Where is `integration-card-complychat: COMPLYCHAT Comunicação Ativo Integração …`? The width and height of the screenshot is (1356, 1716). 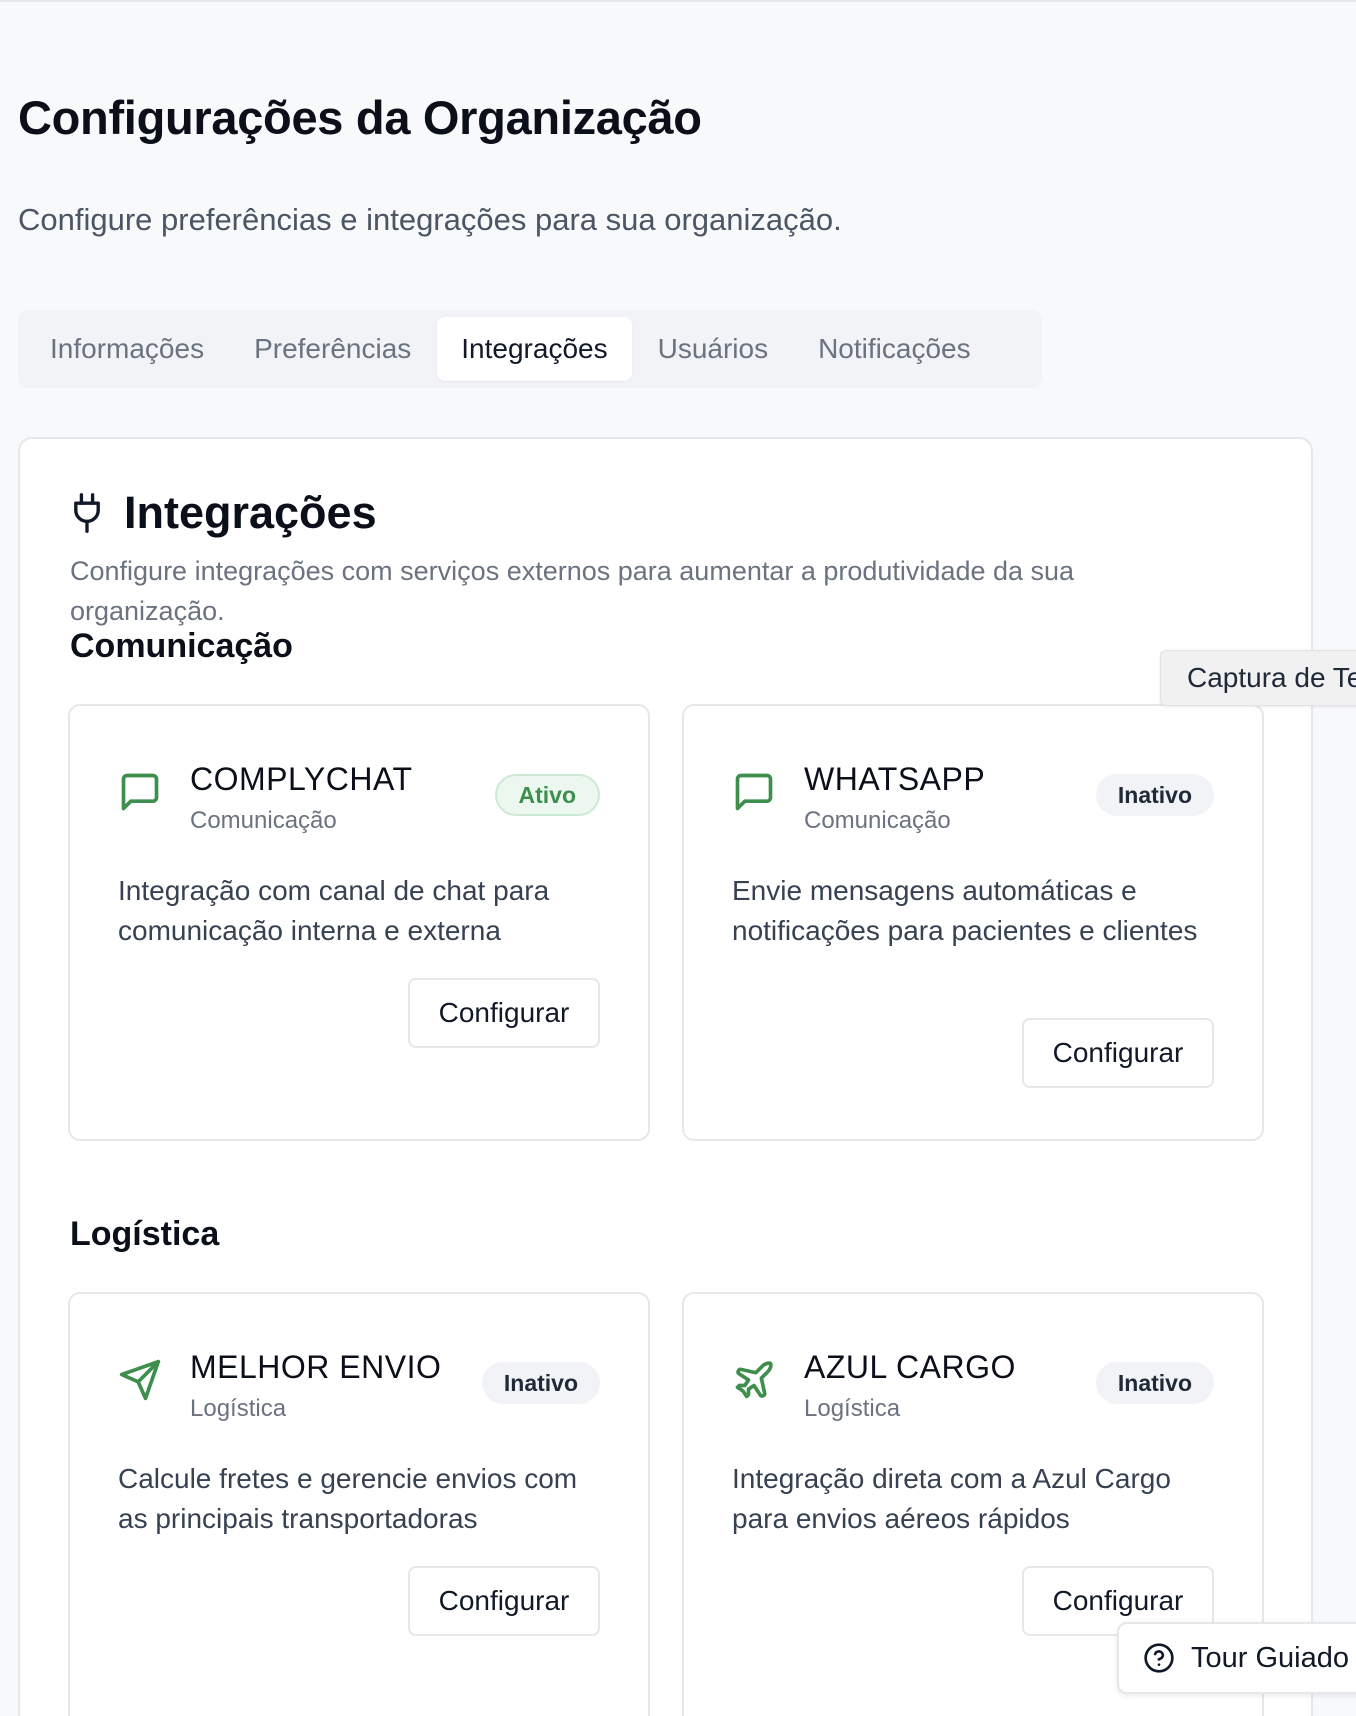
integration-card-complychat: COMPLYCHAT Comunicação Ativo Integração … is located at coordinates (359, 922).